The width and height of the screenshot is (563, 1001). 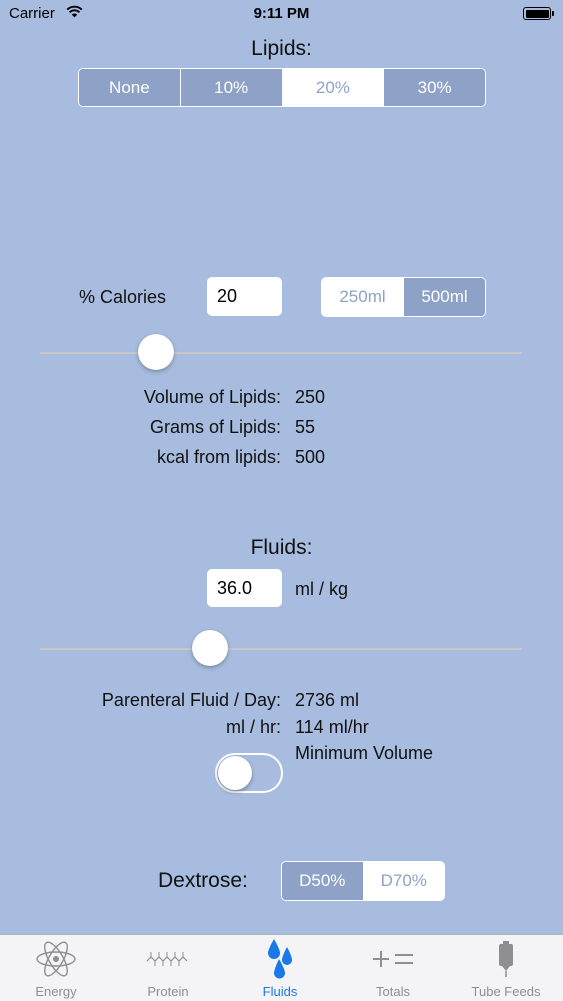 What do you see at coordinates (364, 753) in the screenshot?
I see `minimum-volume-label: Minimum Volume` at bounding box center [364, 753].